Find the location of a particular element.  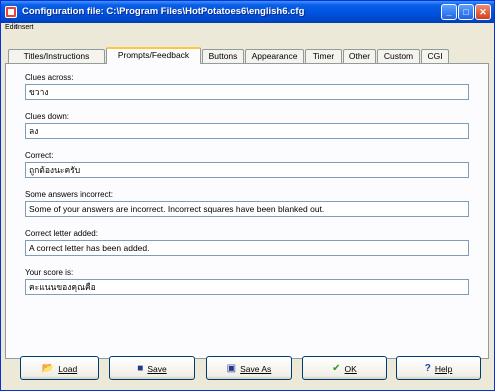

minimize-button: _ is located at coordinates (449, 12).